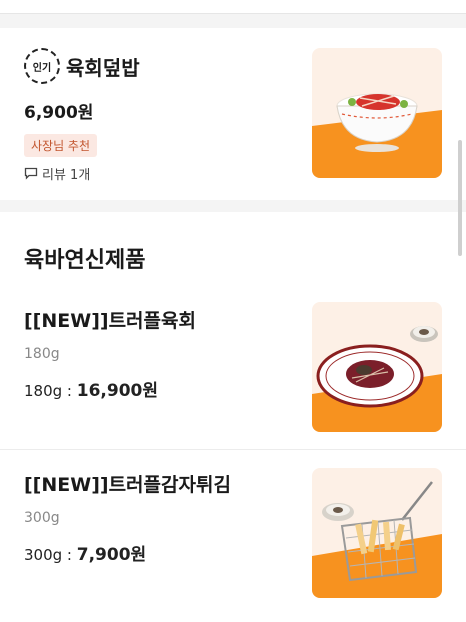  What do you see at coordinates (42, 354) in the screenshot?
I see `menu-weight: 180g` at bounding box center [42, 354].